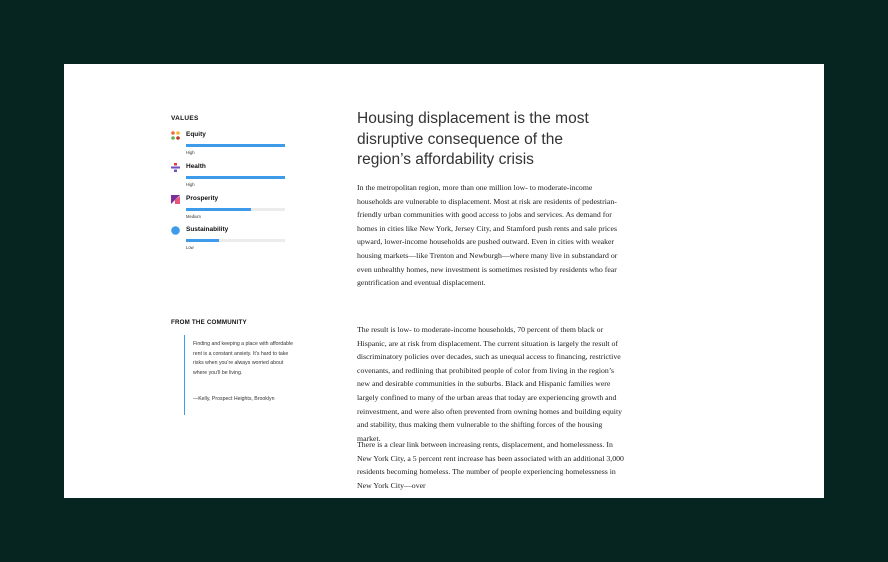  I want to click on value-item-health: Health High, so click(228, 174).